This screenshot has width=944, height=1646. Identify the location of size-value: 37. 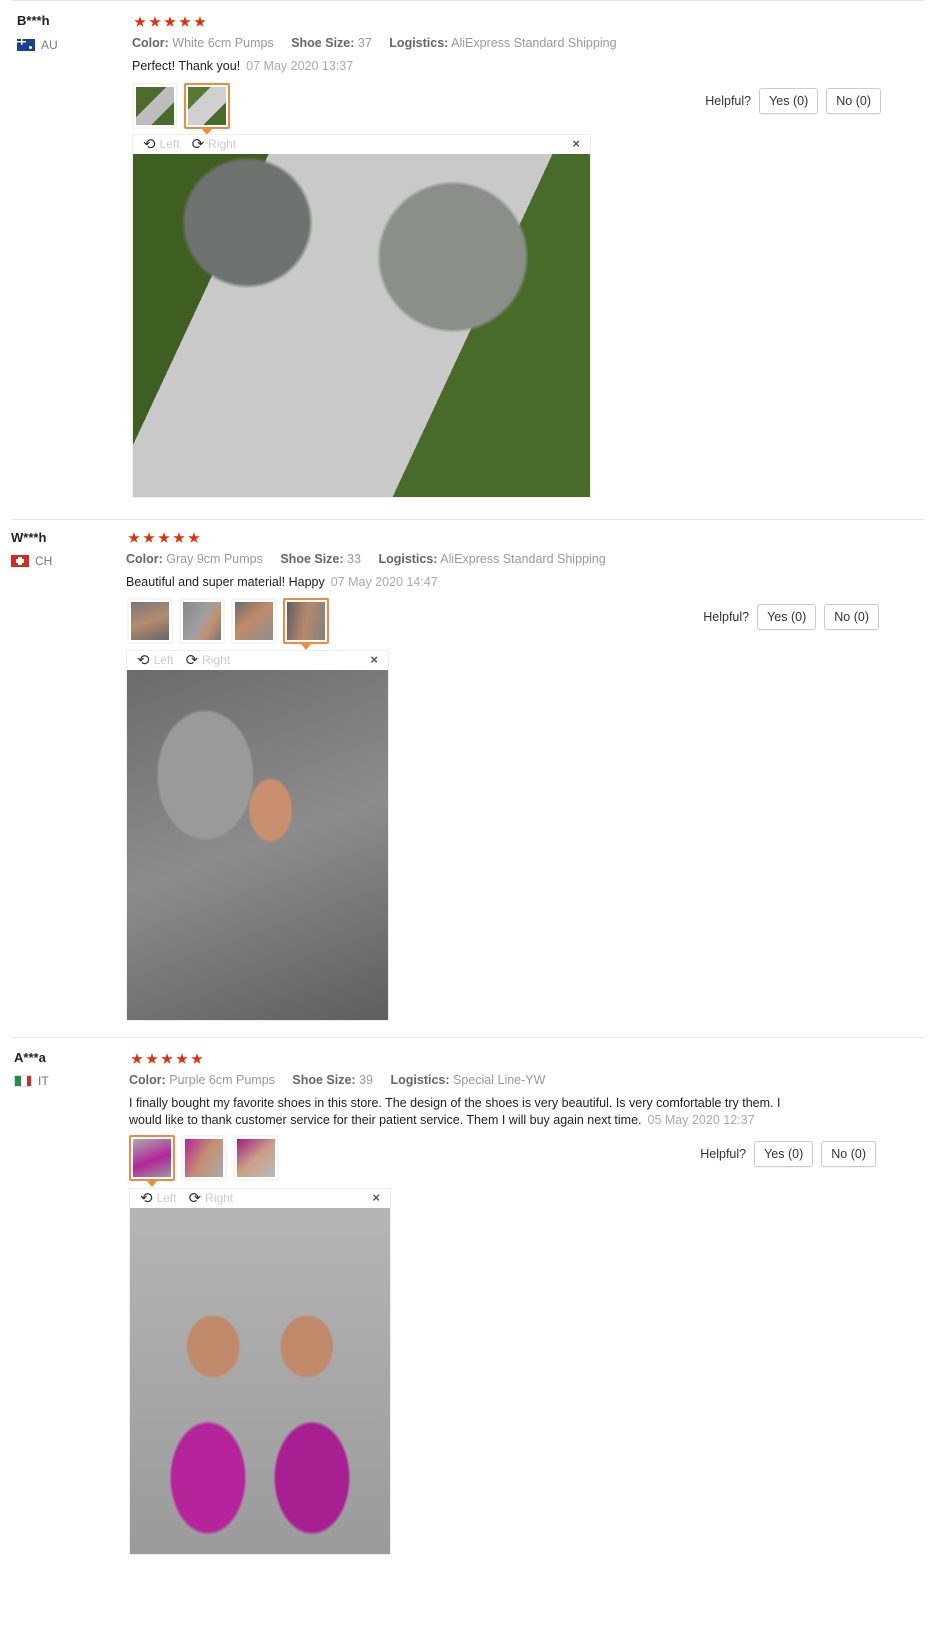
(364, 43).